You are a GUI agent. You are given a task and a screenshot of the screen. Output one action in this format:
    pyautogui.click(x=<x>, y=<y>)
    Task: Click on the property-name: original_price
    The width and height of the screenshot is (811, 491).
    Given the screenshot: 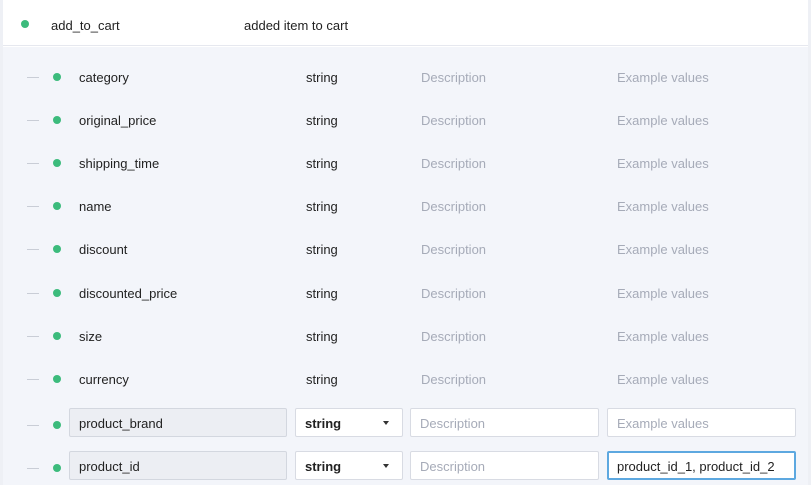 What is the action you would take?
    pyautogui.click(x=117, y=120)
    